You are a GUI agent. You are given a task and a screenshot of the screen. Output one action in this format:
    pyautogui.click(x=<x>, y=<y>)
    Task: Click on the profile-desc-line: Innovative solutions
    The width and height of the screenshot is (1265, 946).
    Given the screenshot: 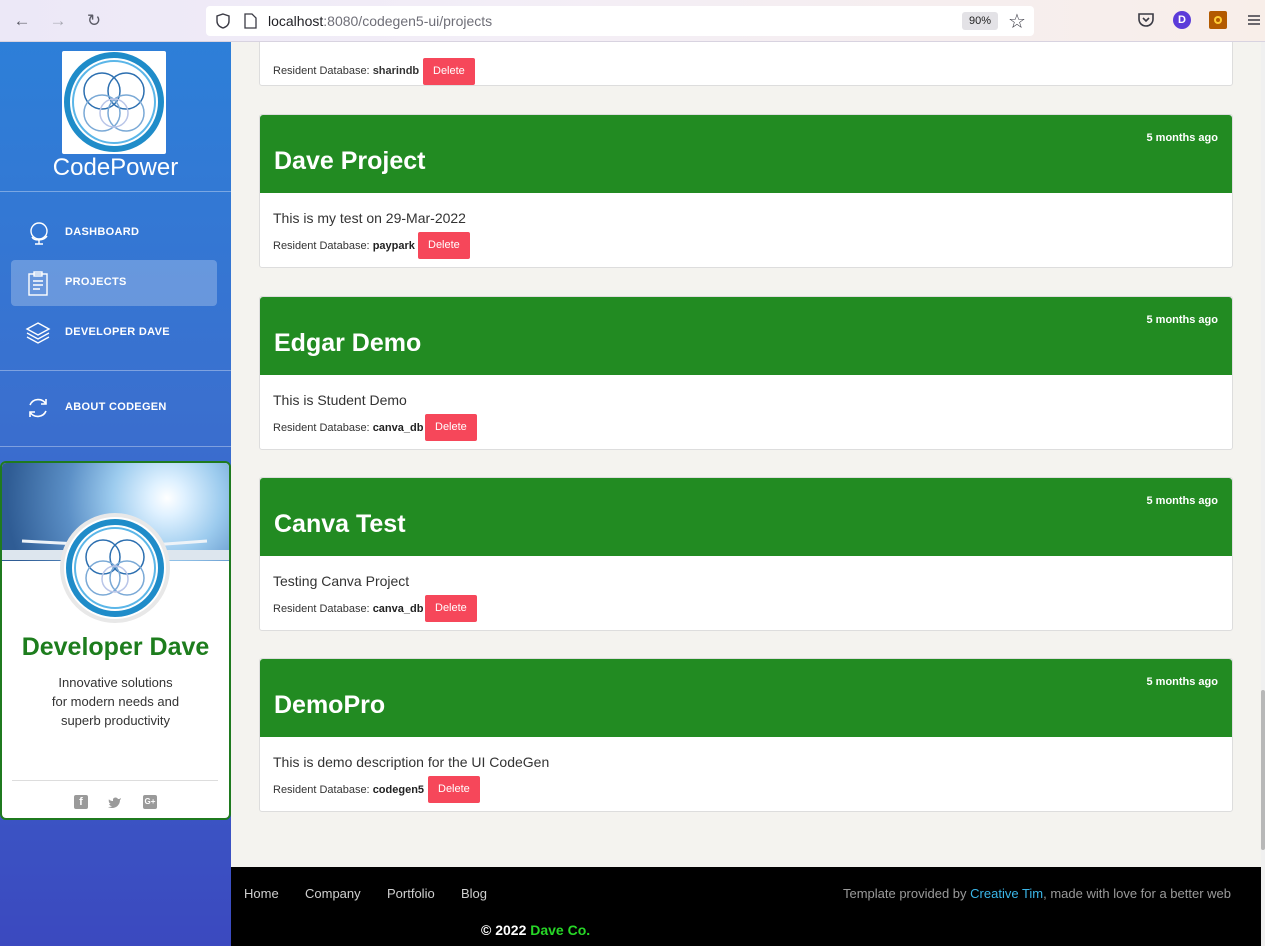 What is the action you would take?
    pyautogui.click(x=115, y=682)
    